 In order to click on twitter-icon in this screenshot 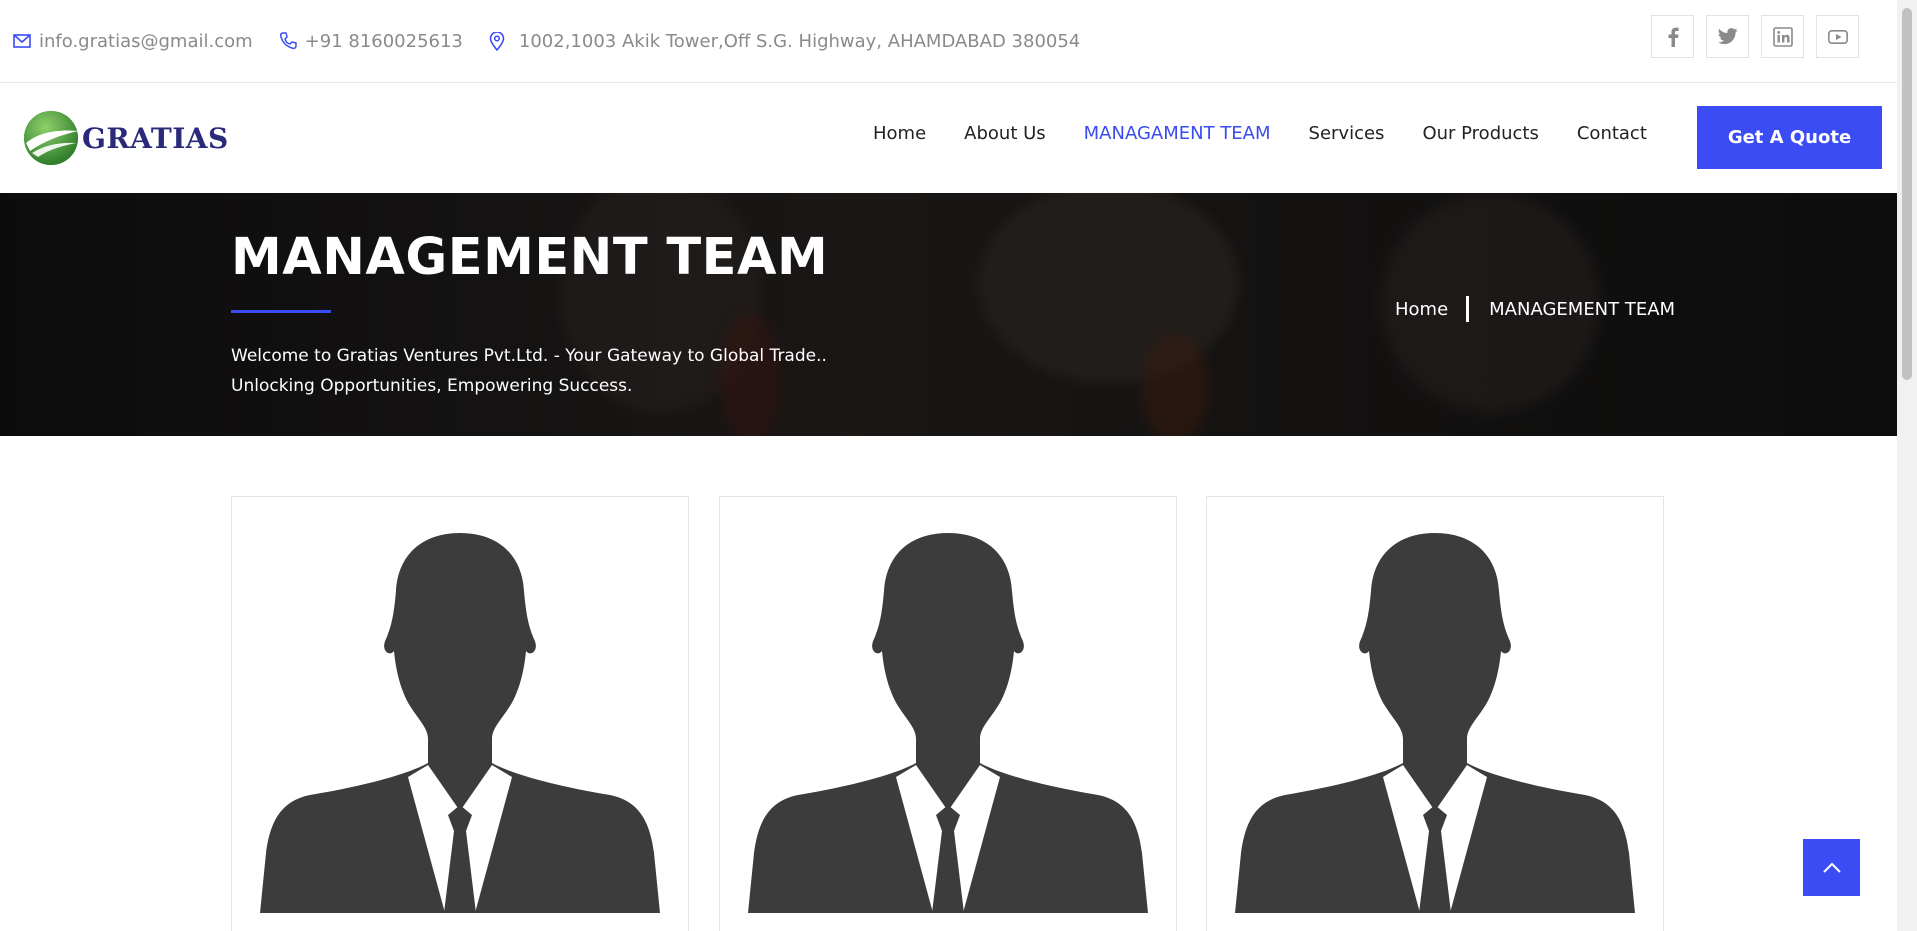, I will do `click(1727, 36)`.